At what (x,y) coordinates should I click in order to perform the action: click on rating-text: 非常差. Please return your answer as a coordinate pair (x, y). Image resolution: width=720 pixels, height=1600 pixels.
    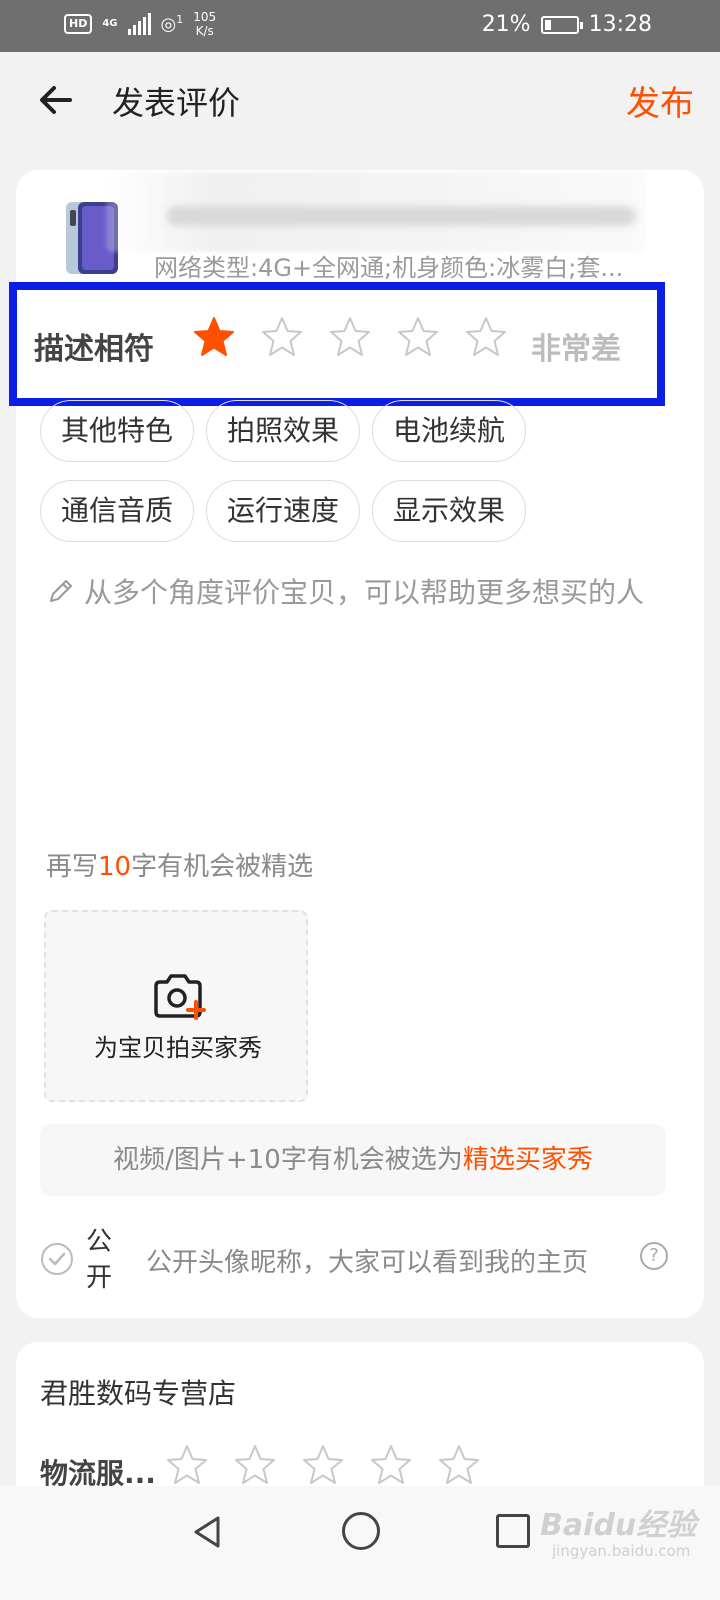
    Looking at the image, I should click on (576, 349).